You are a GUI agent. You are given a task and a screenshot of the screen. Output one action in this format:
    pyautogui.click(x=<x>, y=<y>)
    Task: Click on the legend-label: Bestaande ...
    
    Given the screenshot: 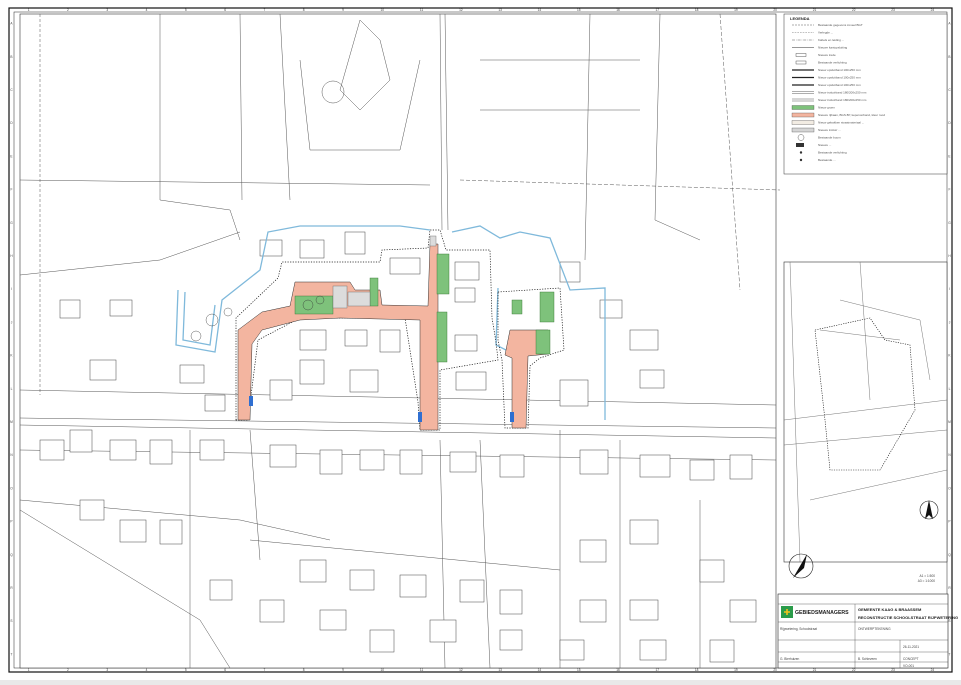 What is the action you would take?
    pyautogui.click(x=827, y=160)
    